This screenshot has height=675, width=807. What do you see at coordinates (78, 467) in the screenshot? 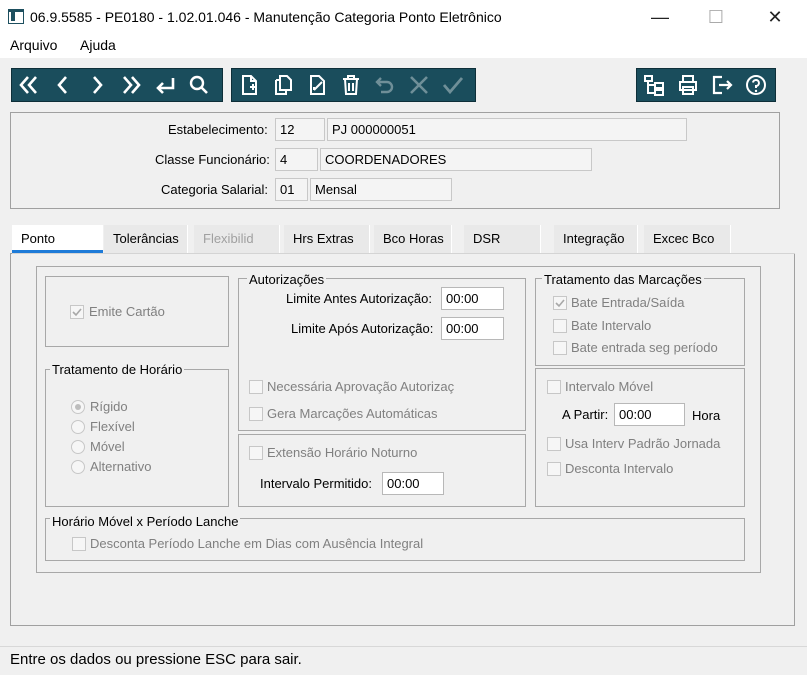
I see `radio-alternativo` at bounding box center [78, 467].